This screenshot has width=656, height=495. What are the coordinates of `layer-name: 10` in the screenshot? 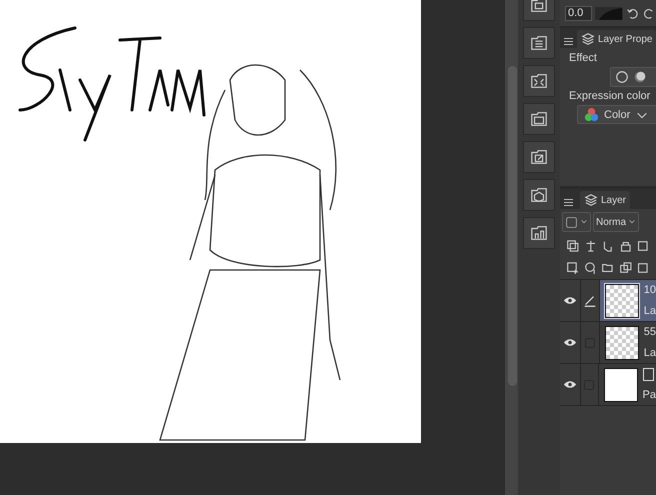 It's located at (650, 290).